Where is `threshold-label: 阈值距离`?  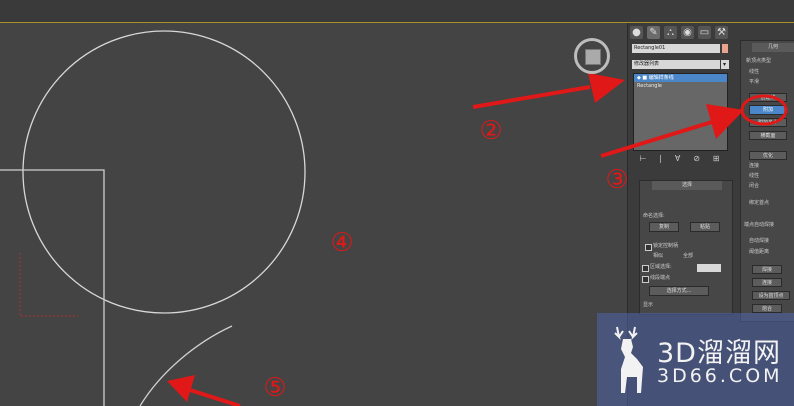
threshold-label: 阈值距离 is located at coordinates (759, 252).